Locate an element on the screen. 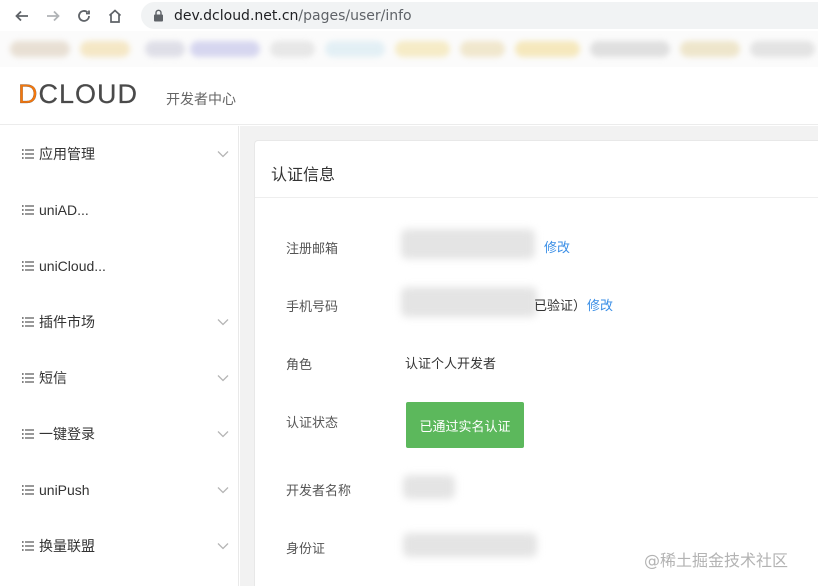 The width and height of the screenshot is (818, 586). card-title: 认证信息 is located at coordinates (303, 175).